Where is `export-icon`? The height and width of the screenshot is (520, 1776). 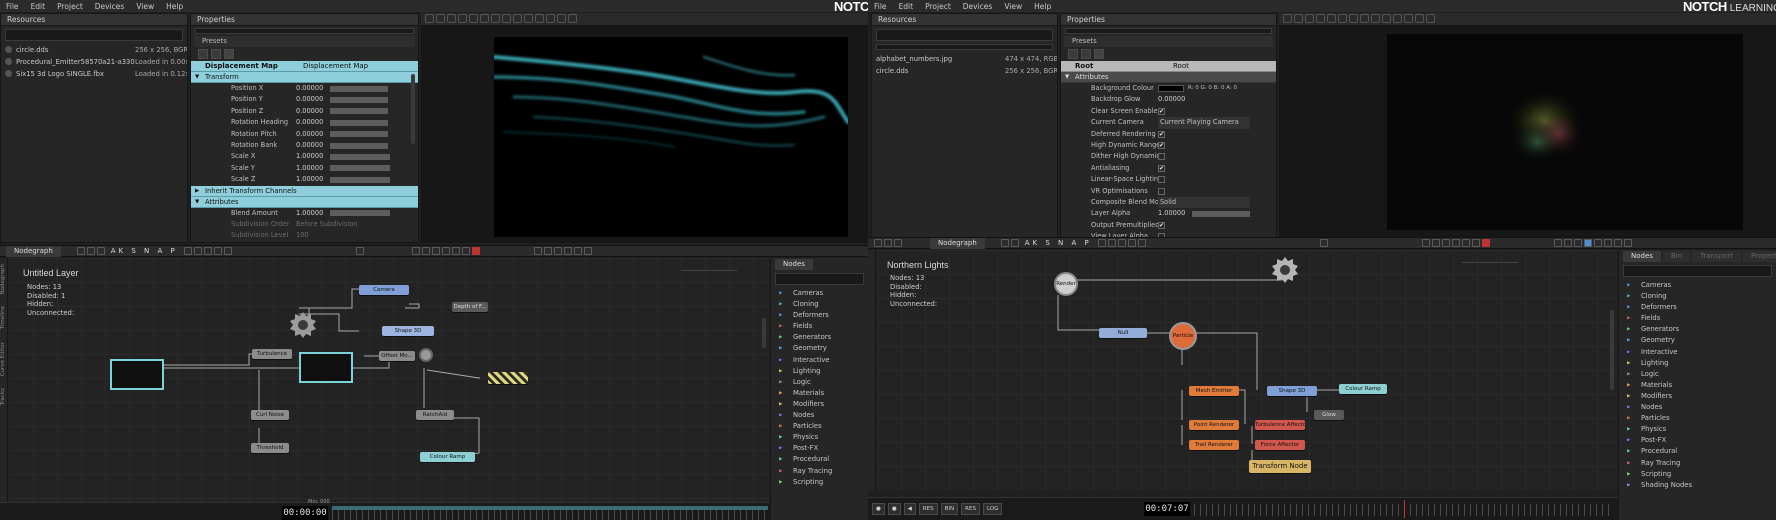 export-icon is located at coordinates (465, 251).